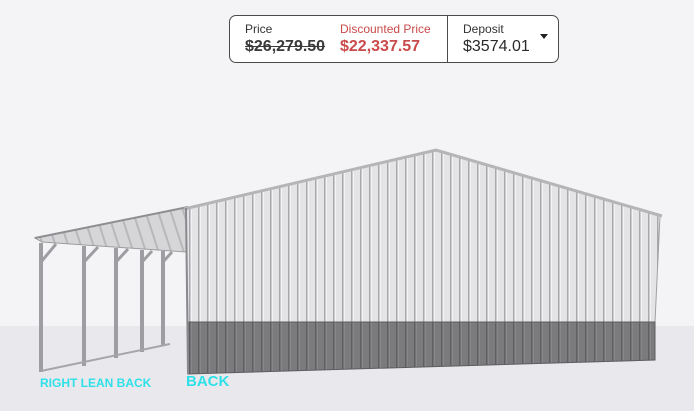  Describe the element at coordinates (111, 229) in the screenshot. I see `lean-to-roof` at that location.